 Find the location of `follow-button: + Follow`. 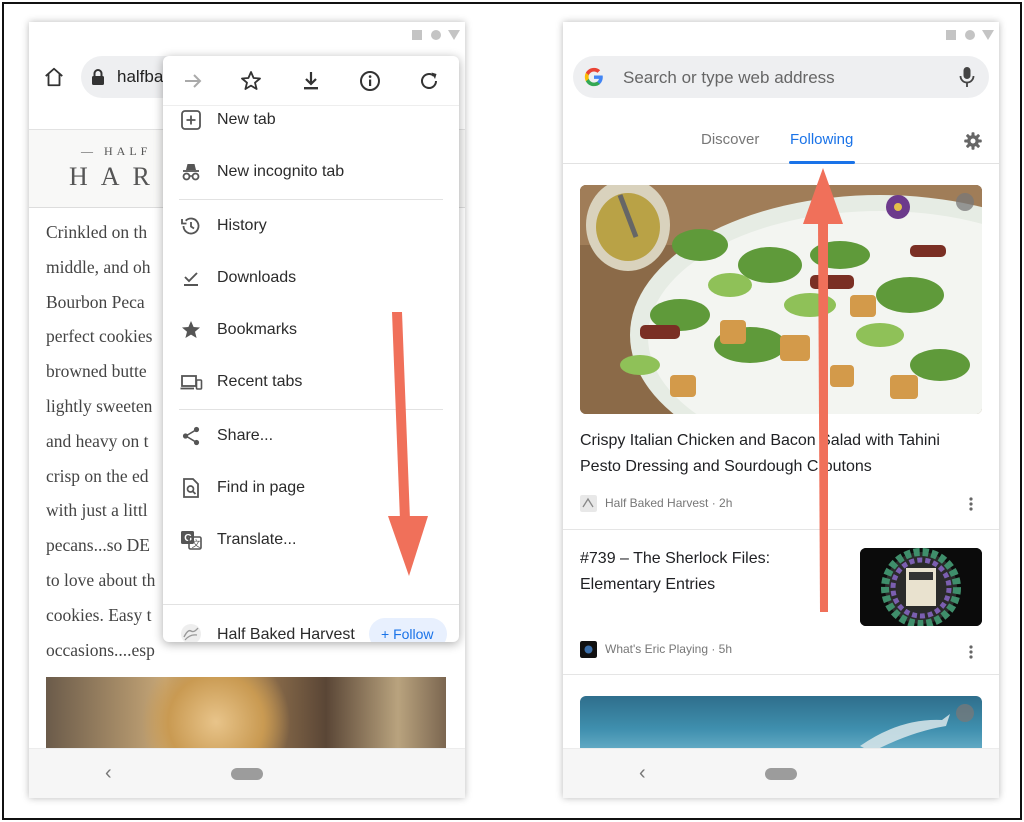

follow-button: + Follow is located at coordinates (408, 630).